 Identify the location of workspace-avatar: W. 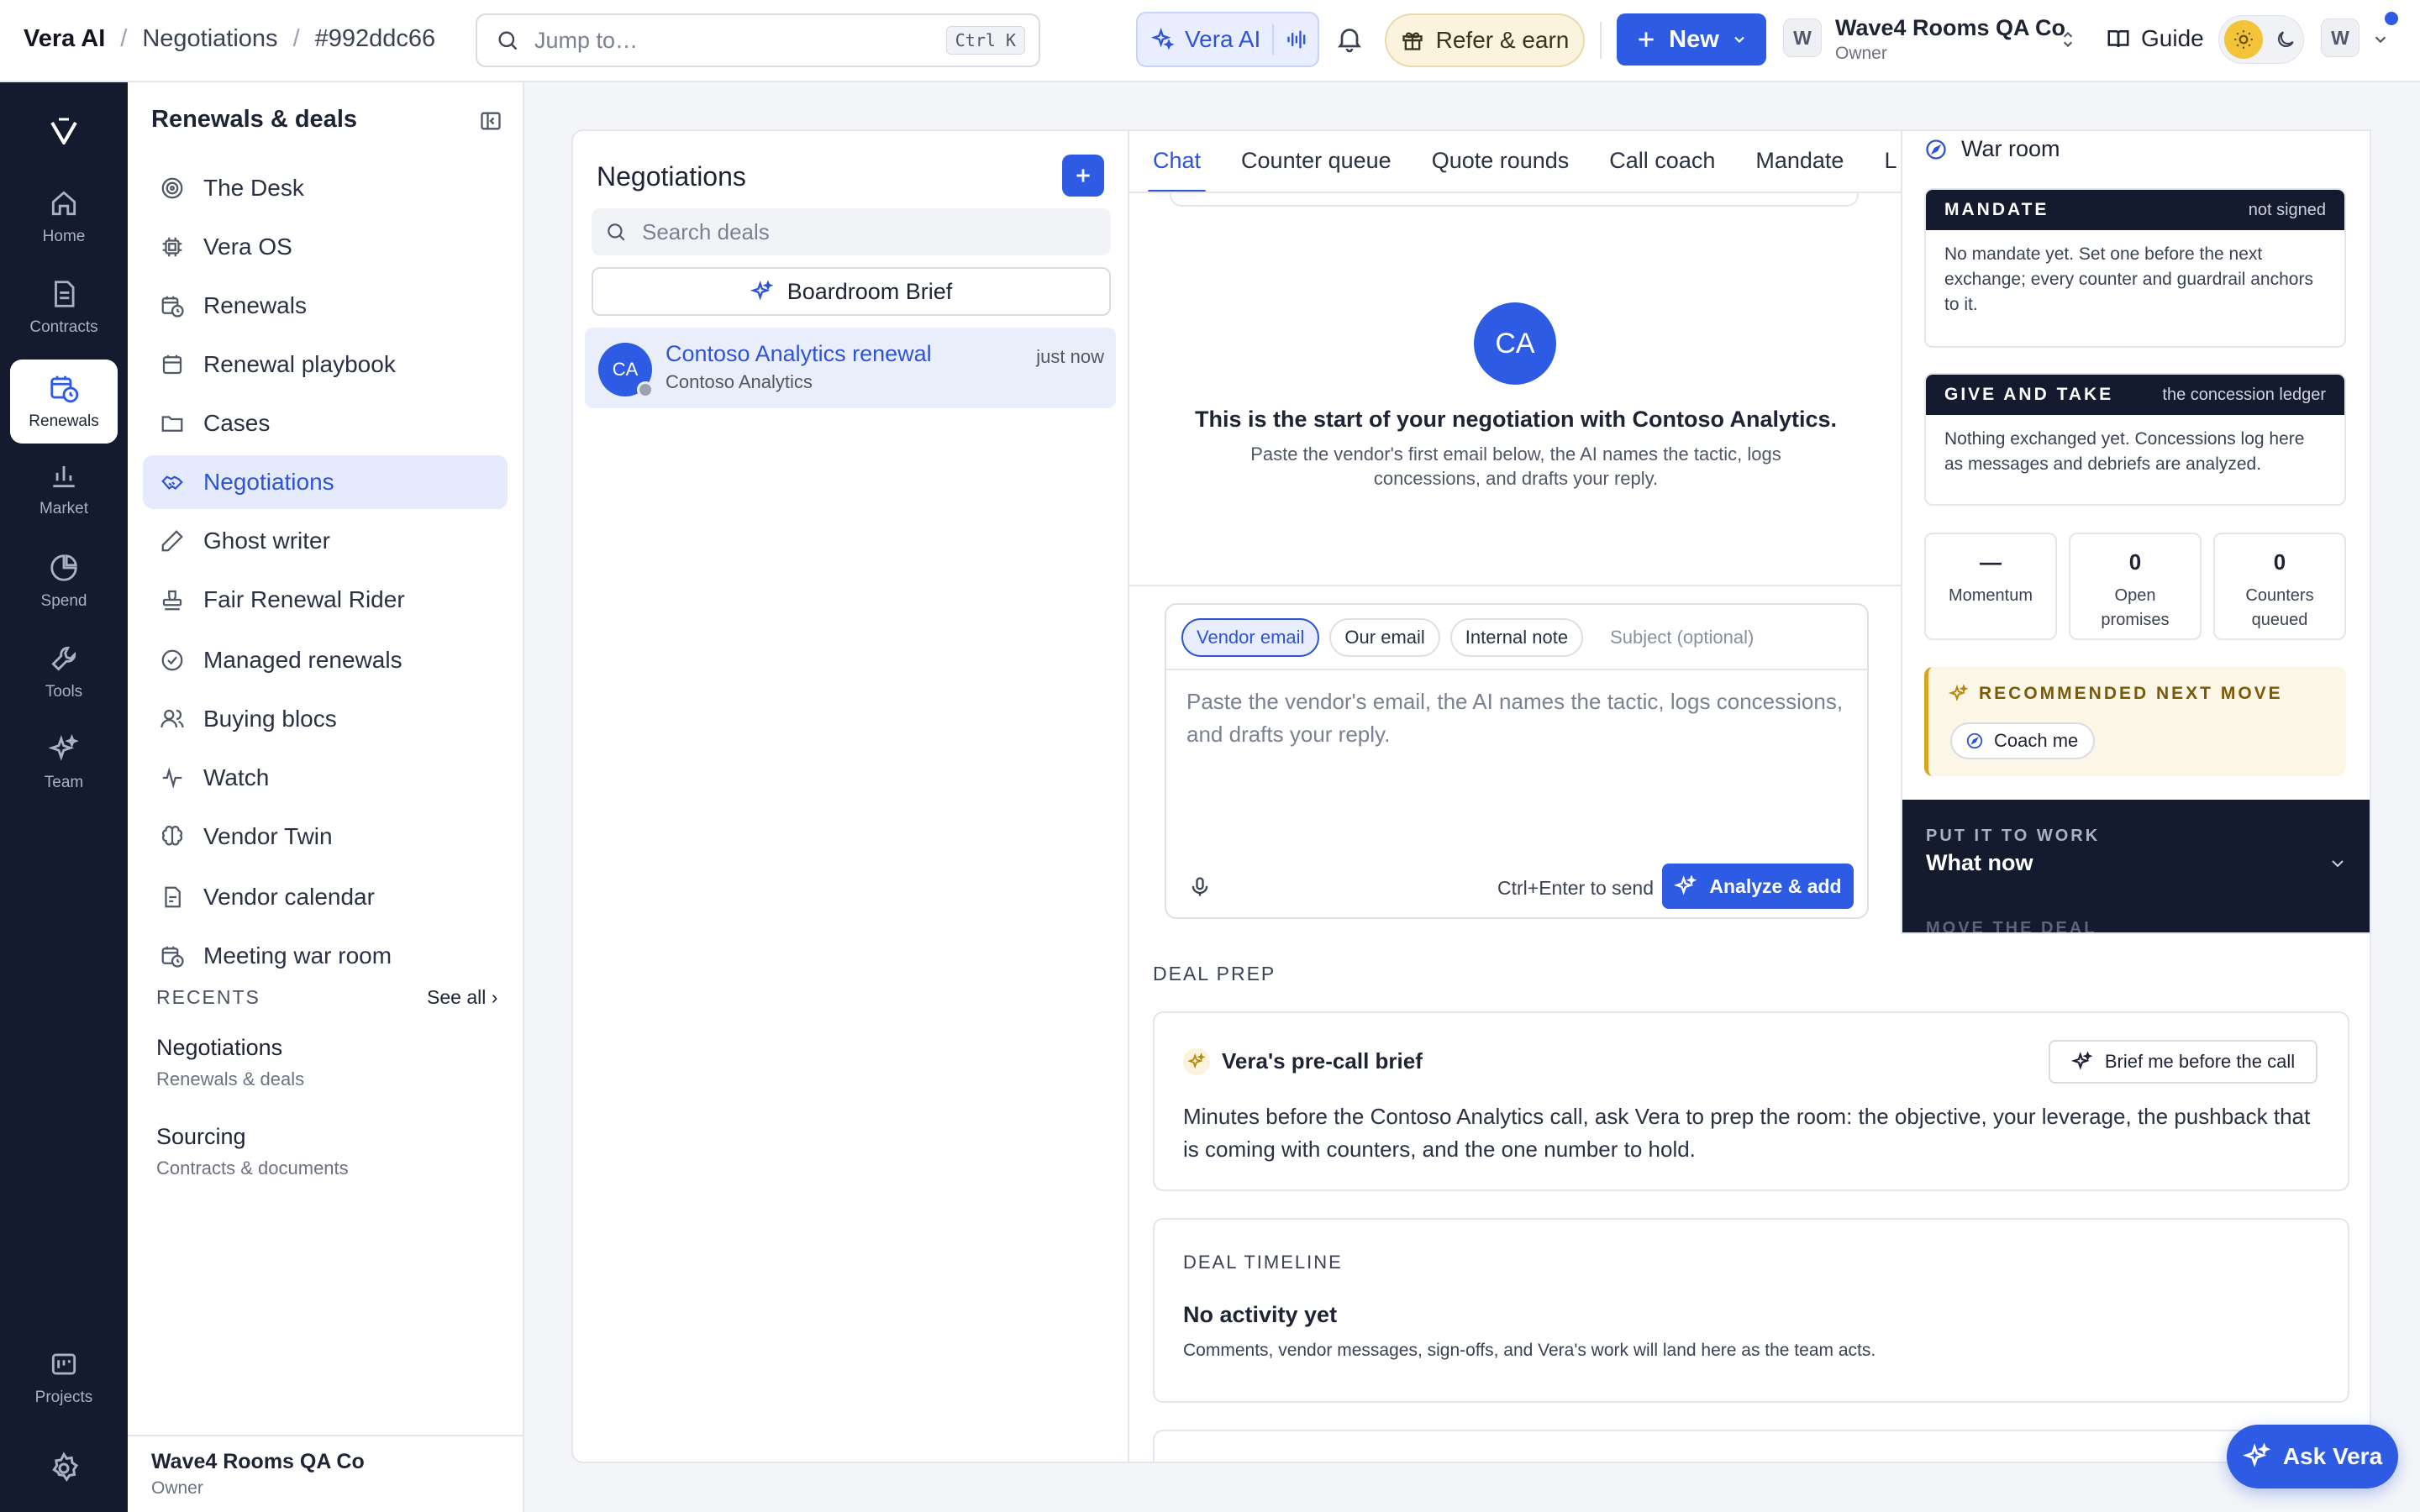
(1802, 37).